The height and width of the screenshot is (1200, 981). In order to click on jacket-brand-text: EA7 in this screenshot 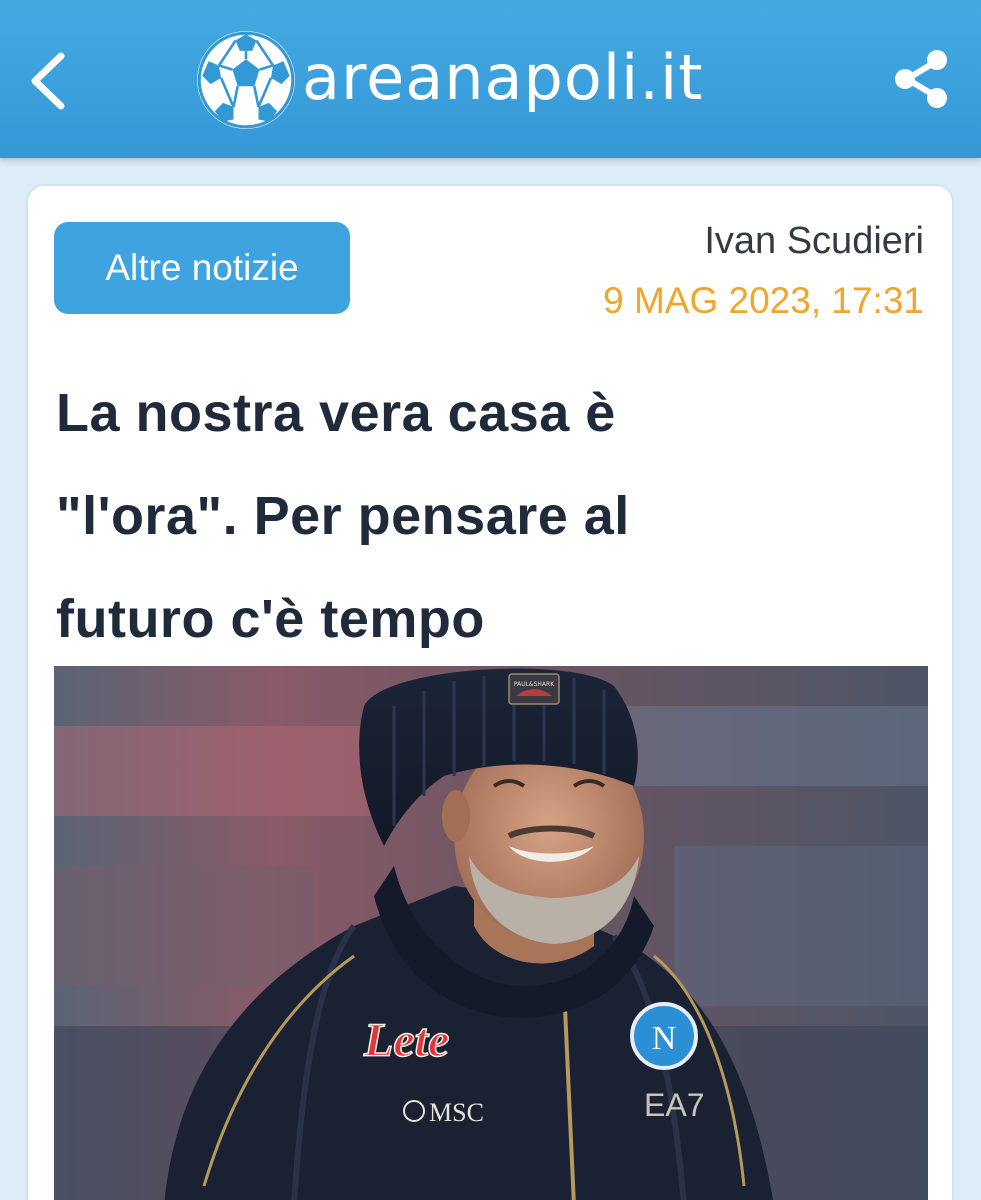, I will do `click(674, 1105)`.